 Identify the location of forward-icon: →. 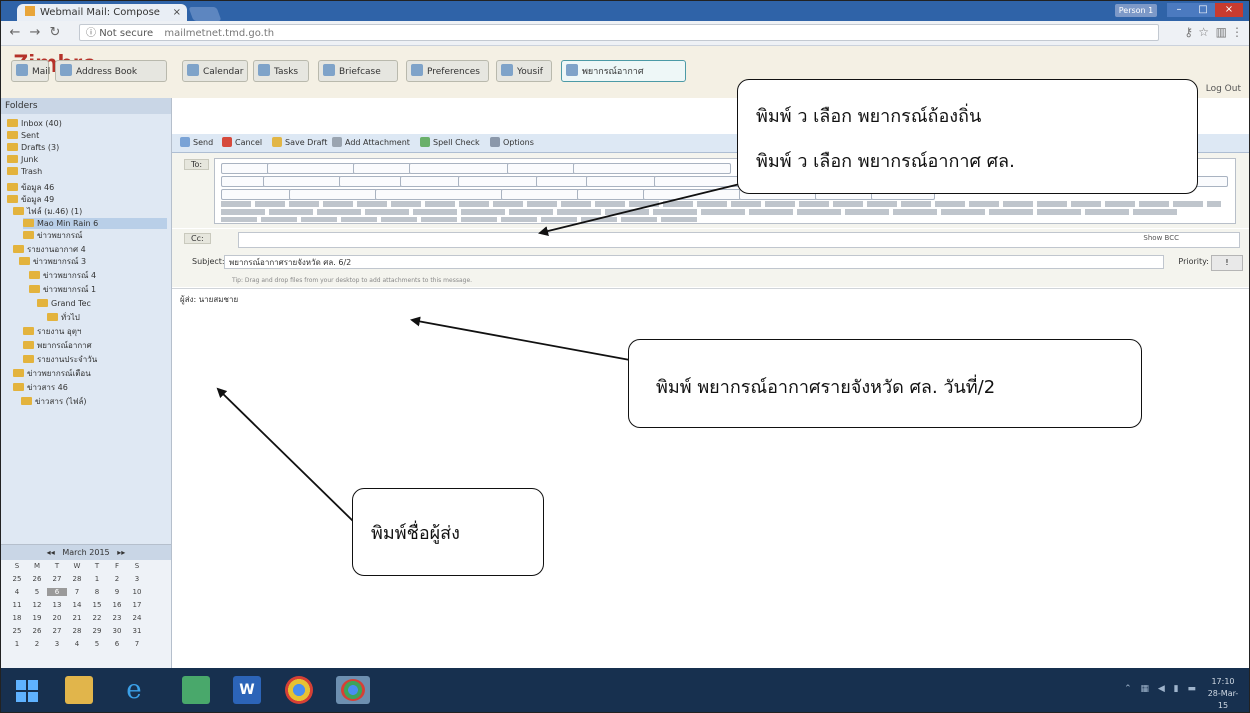
(35, 33).